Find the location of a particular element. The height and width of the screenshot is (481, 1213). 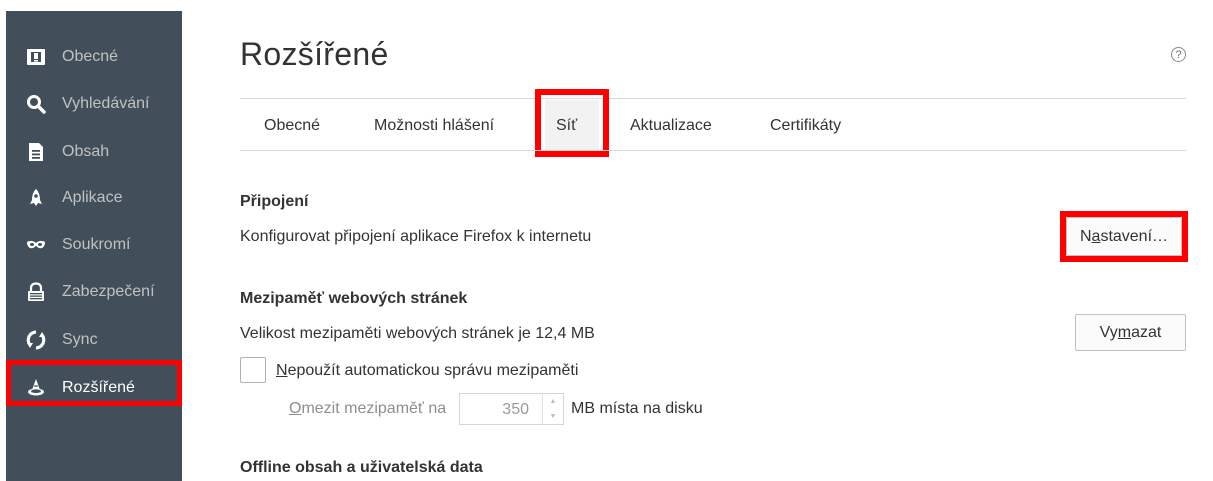

sidebar-item-content: Obsah is located at coordinates (94, 151).